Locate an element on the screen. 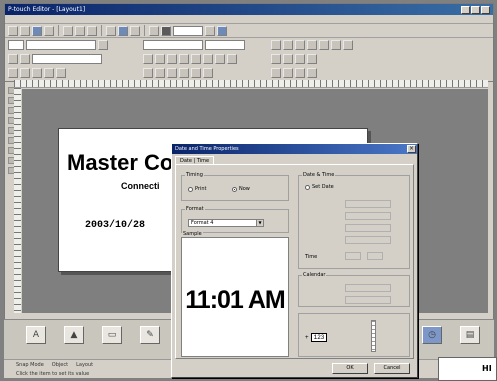 Image resolution: width=497 pixels, height=381 pixels. undo-icon is located at coordinates (111, 30).